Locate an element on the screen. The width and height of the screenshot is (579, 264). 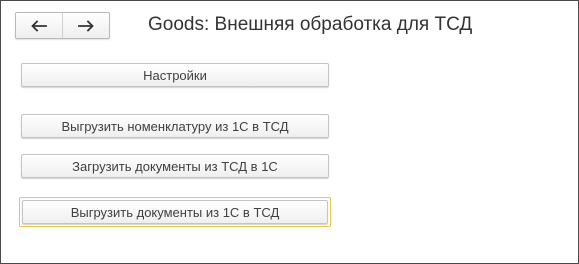
settings-button: Настройки is located at coordinates (175, 75).